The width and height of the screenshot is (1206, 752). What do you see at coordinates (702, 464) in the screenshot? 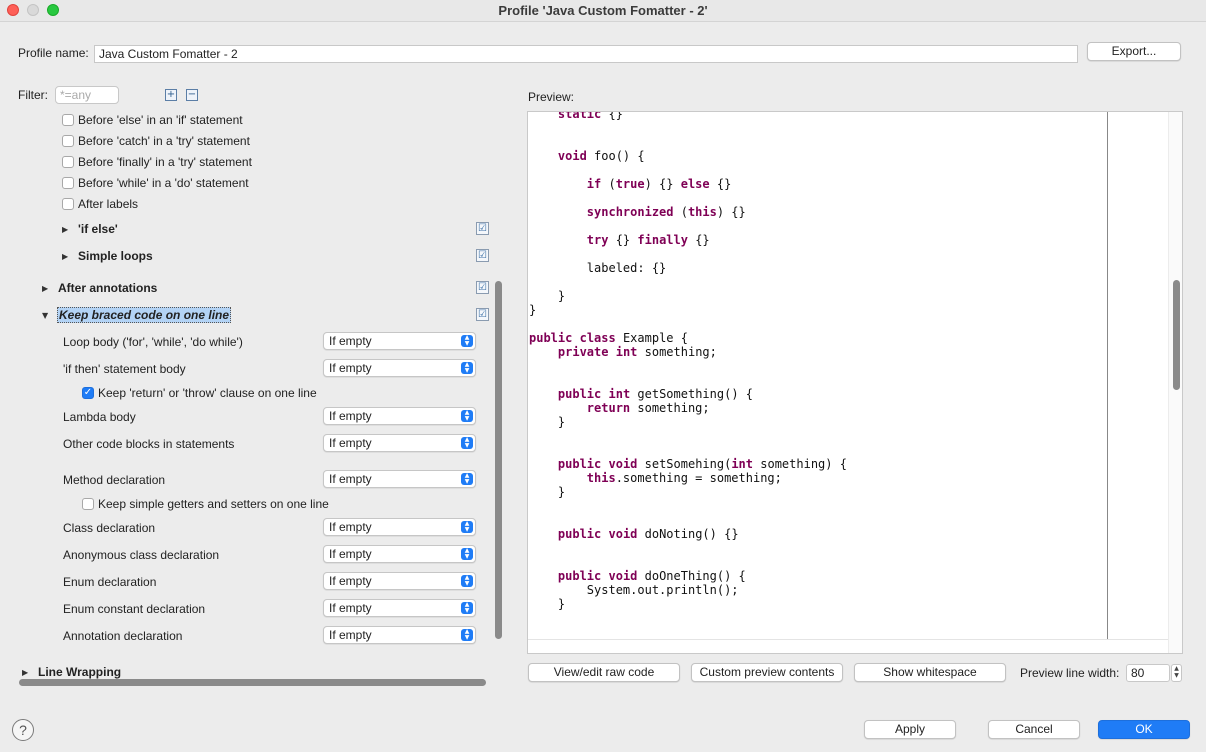
I see `code-line: public void setSomehing(int something) {` at bounding box center [702, 464].